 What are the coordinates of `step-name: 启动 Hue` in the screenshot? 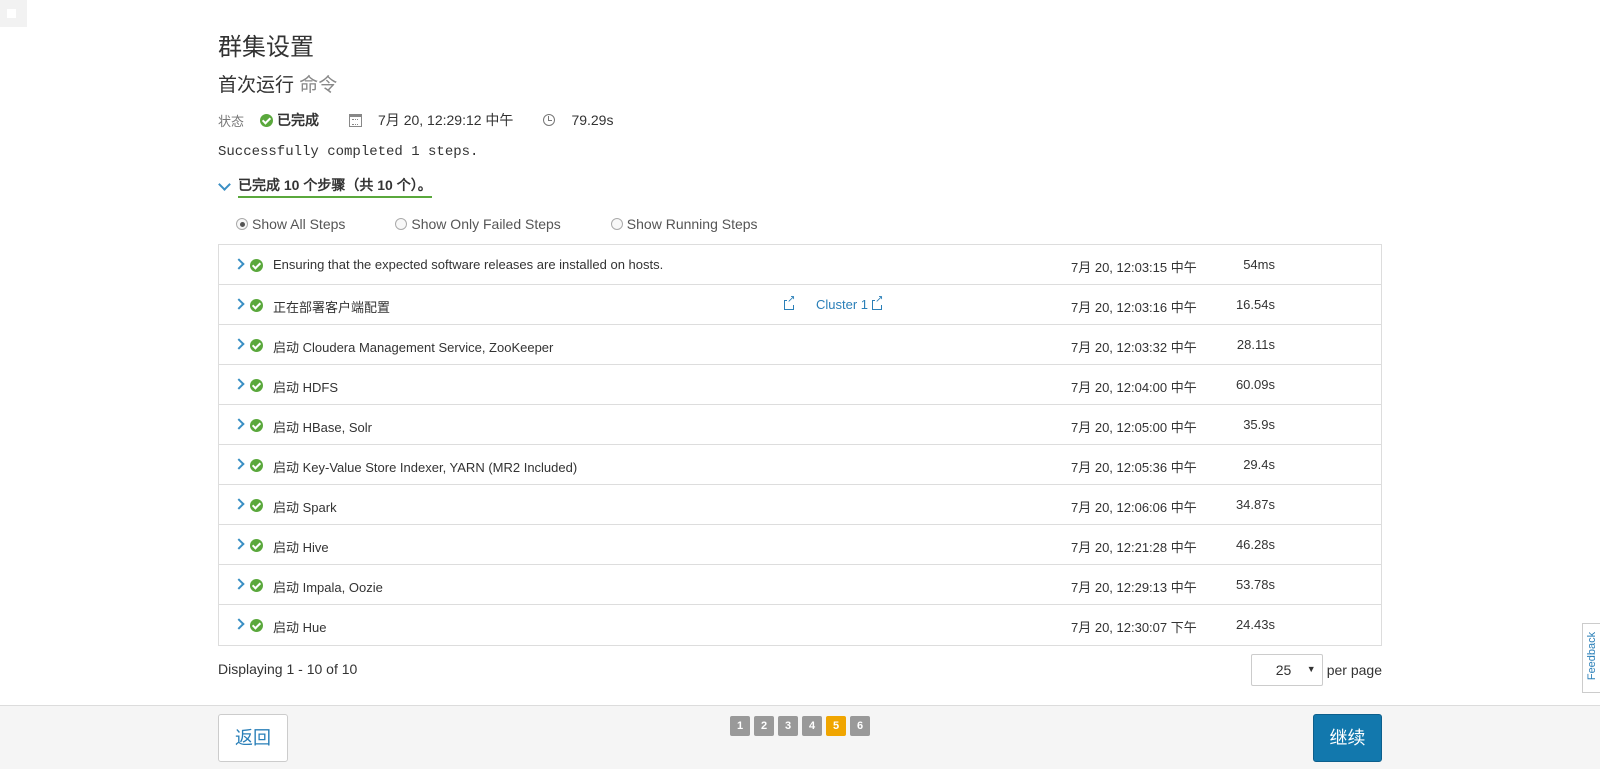 It's located at (300, 627).